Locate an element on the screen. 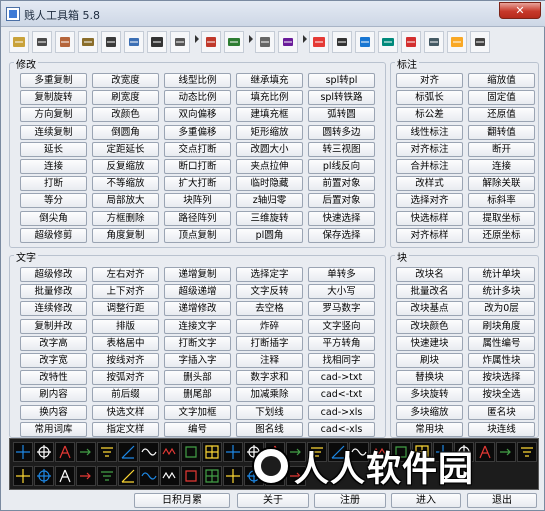  modify-button-r10-c3: 顶点复制 is located at coordinates (197, 235).